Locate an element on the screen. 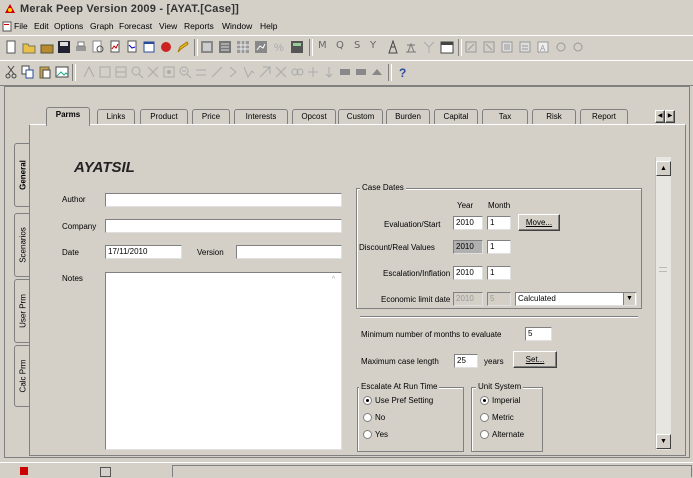  author-field is located at coordinates (223, 200).